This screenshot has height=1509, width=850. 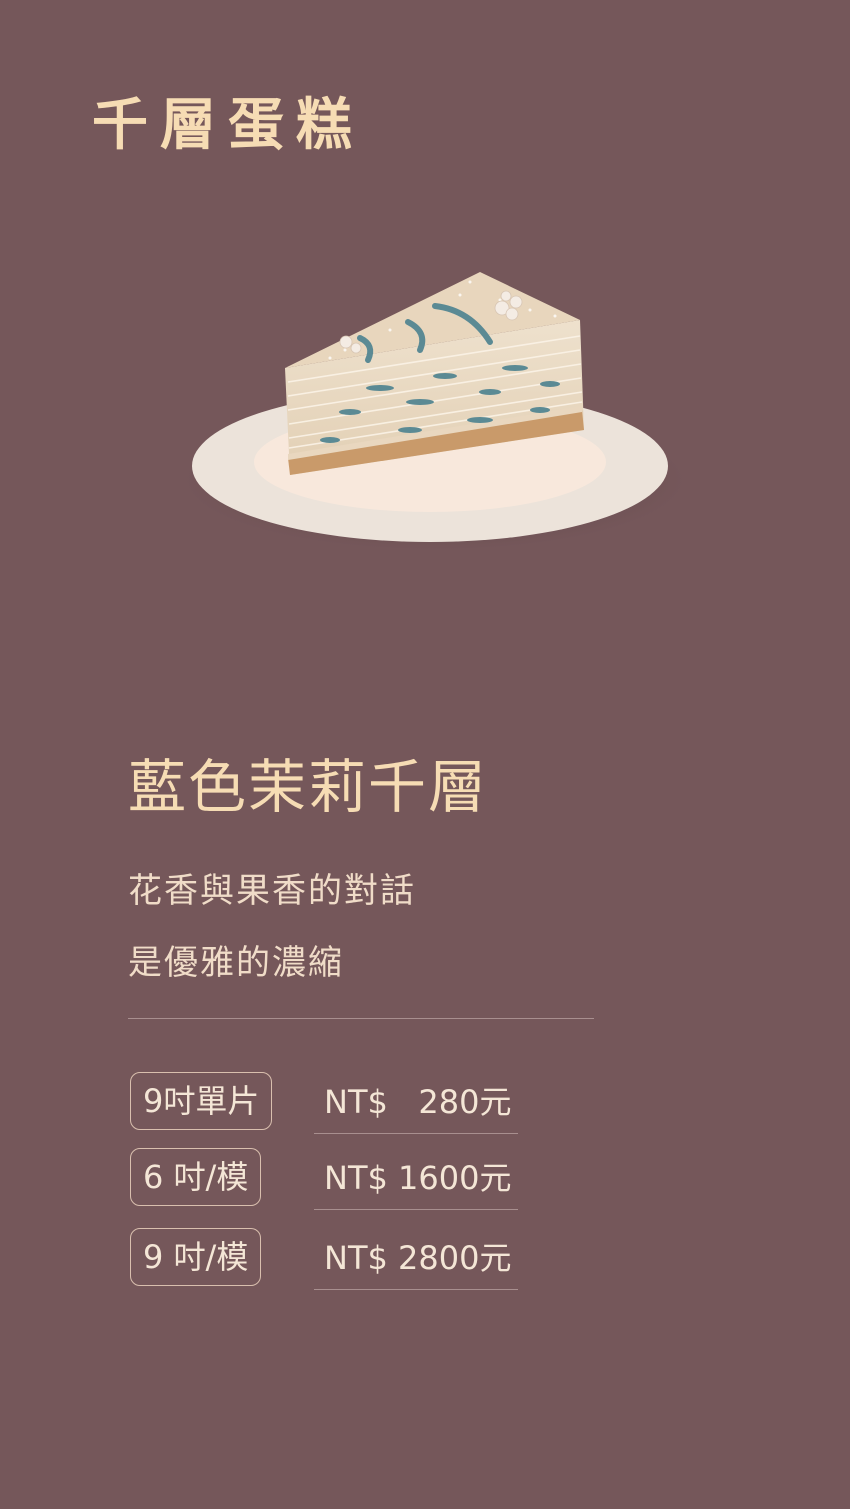 What do you see at coordinates (308, 787) in the screenshot?
I see `product-name: 藍色茉莉千層` at bounding box center [308, 787].